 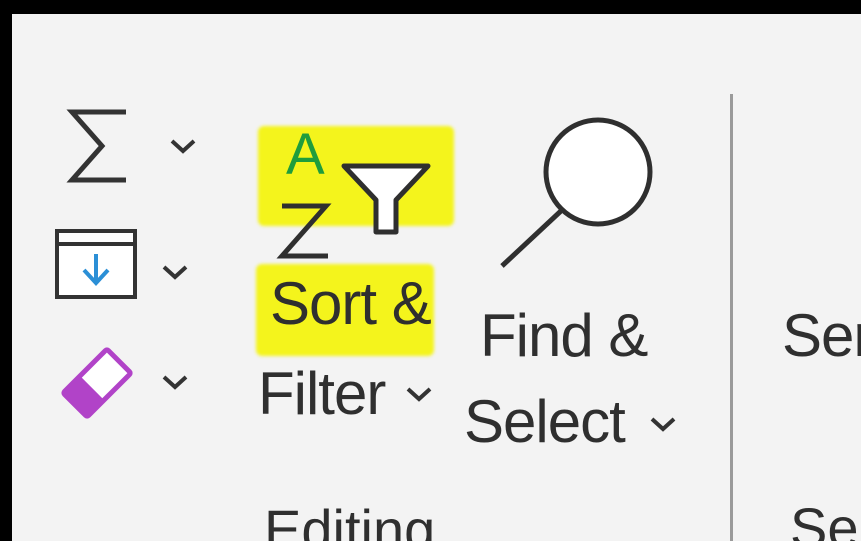 I want to click on group-divider, so click(x=731, y=317).